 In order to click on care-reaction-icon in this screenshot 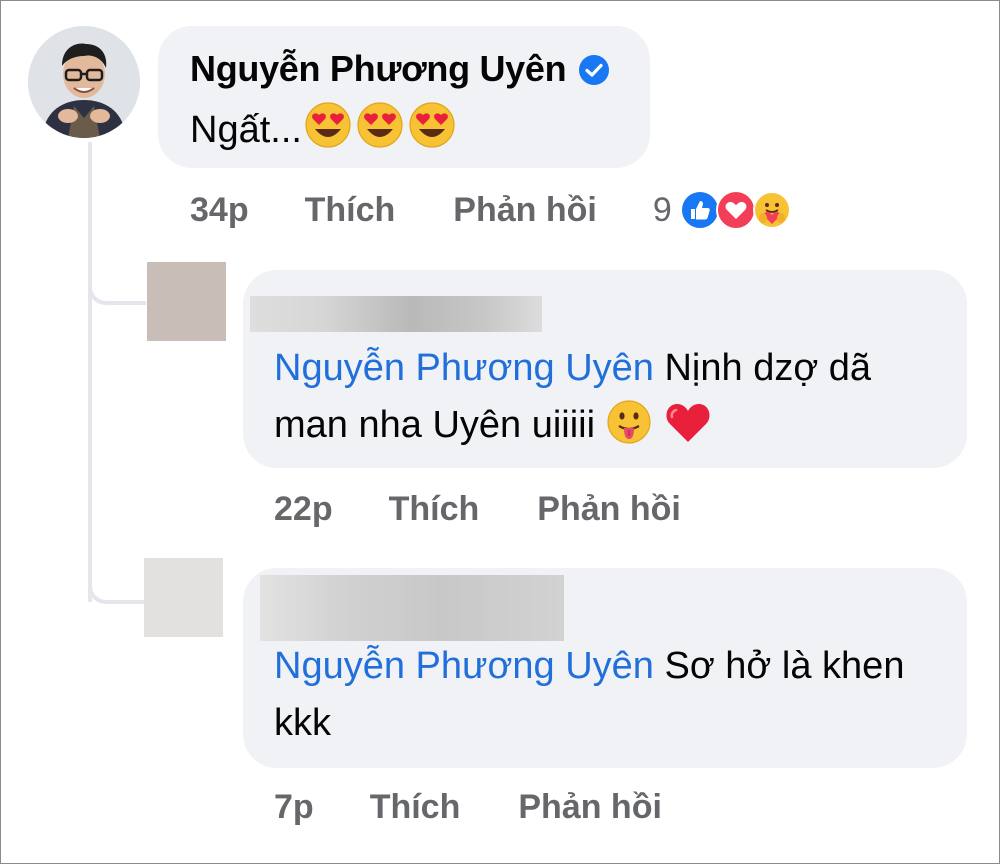, I will do `click(772, 210)`.